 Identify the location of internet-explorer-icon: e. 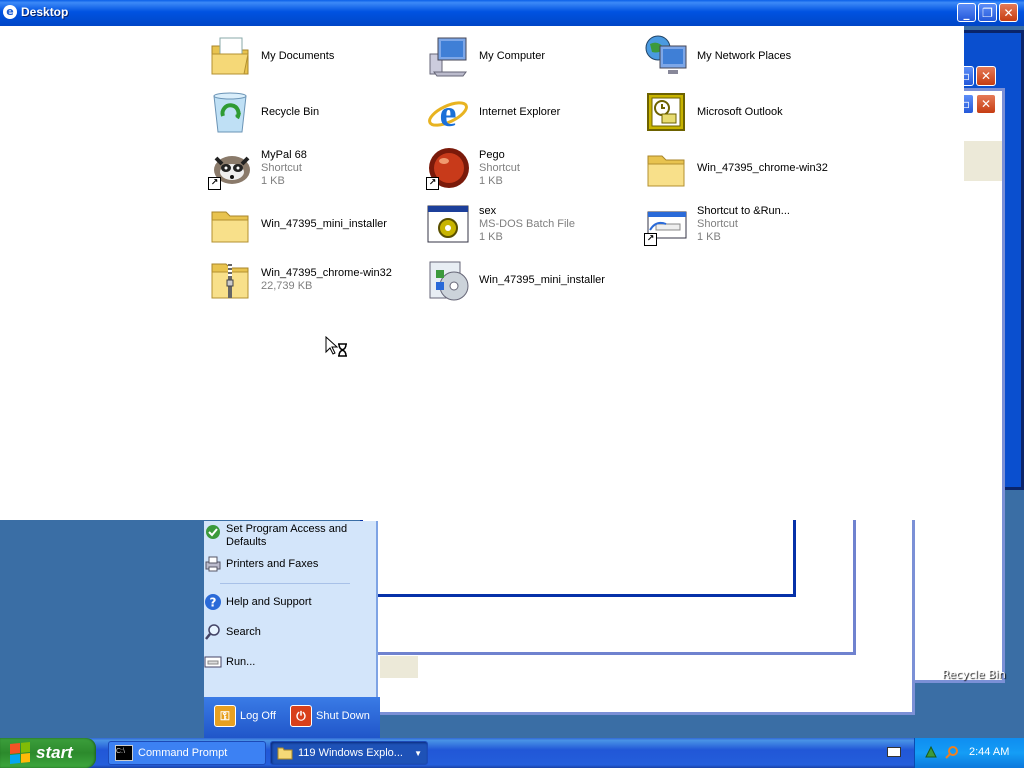
(448, 112).